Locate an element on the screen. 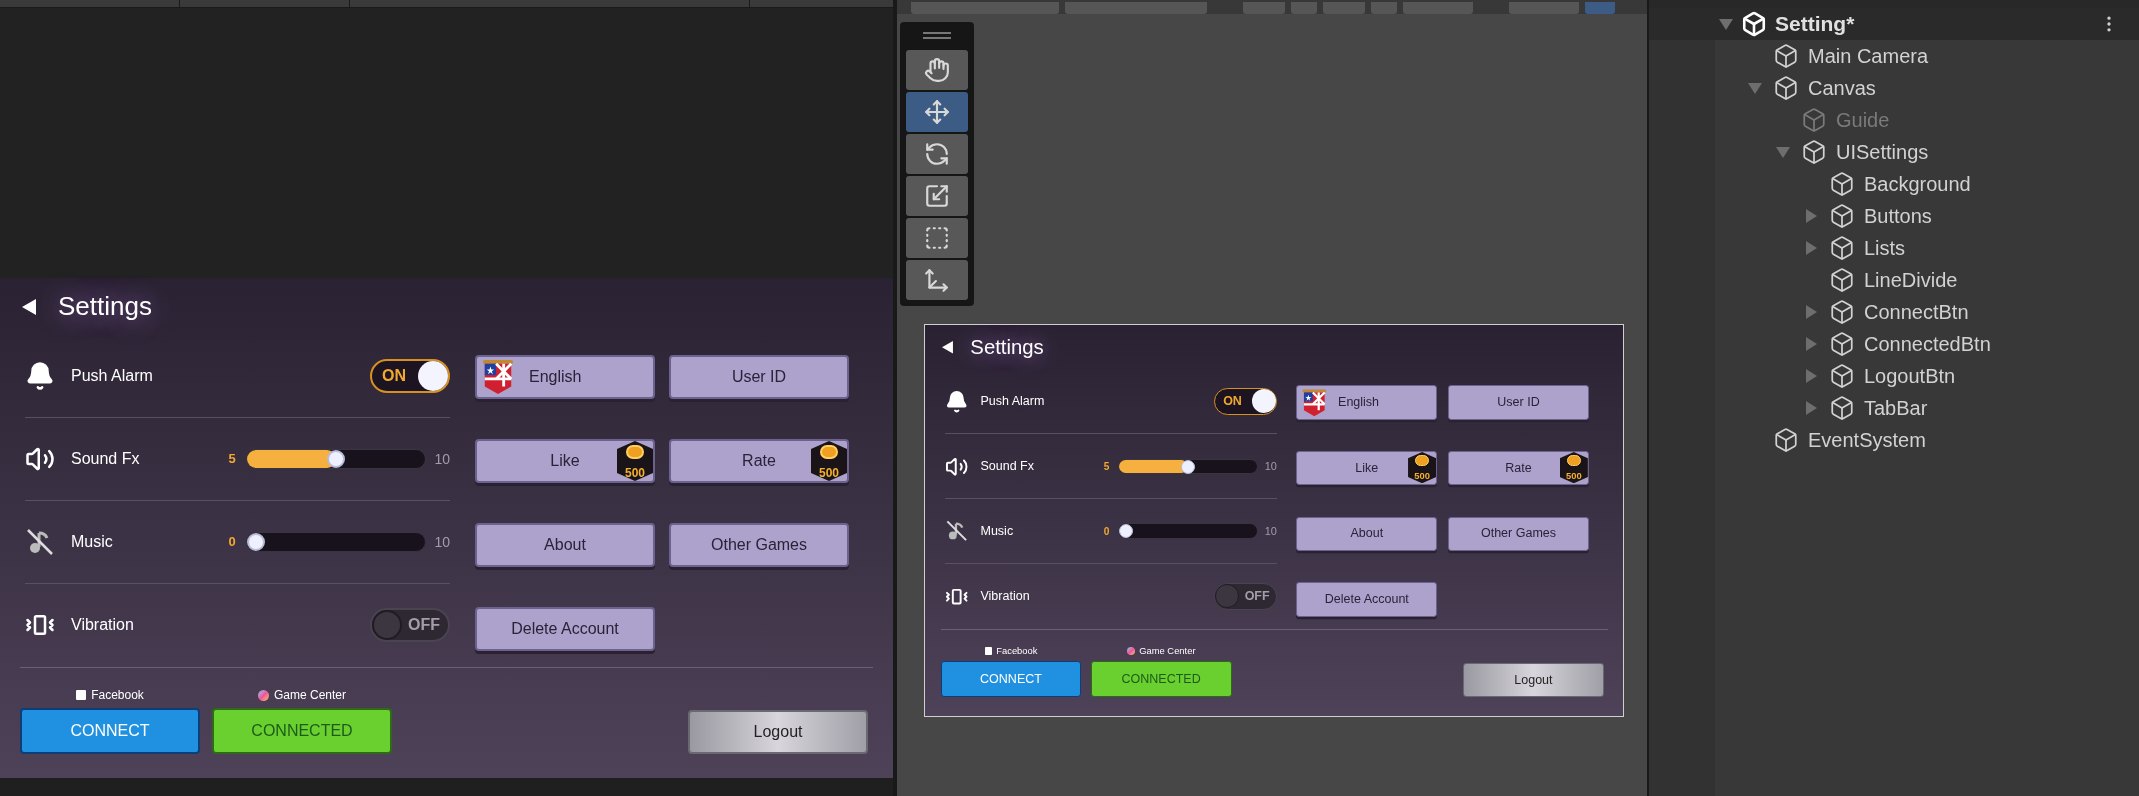  hand-icon is located at coordinates (937, 70).